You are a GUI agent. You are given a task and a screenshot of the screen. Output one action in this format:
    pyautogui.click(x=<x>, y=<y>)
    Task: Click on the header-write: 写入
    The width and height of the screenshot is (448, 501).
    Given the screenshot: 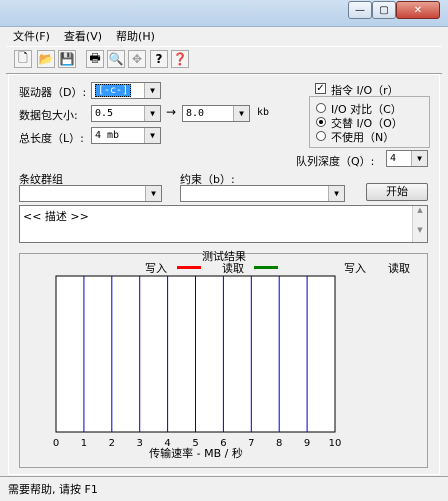 What is the action you would take?
    pyautogui.click(x=355, y=268)
    